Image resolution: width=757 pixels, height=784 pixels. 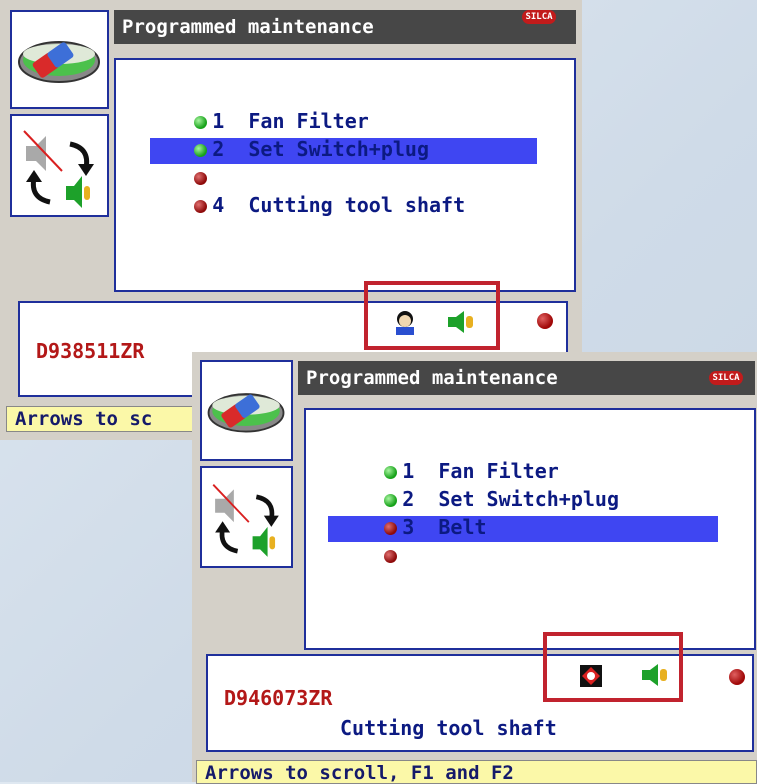 I want to click on list-item-selected: 3 Belt, so click(x=209, y=163).